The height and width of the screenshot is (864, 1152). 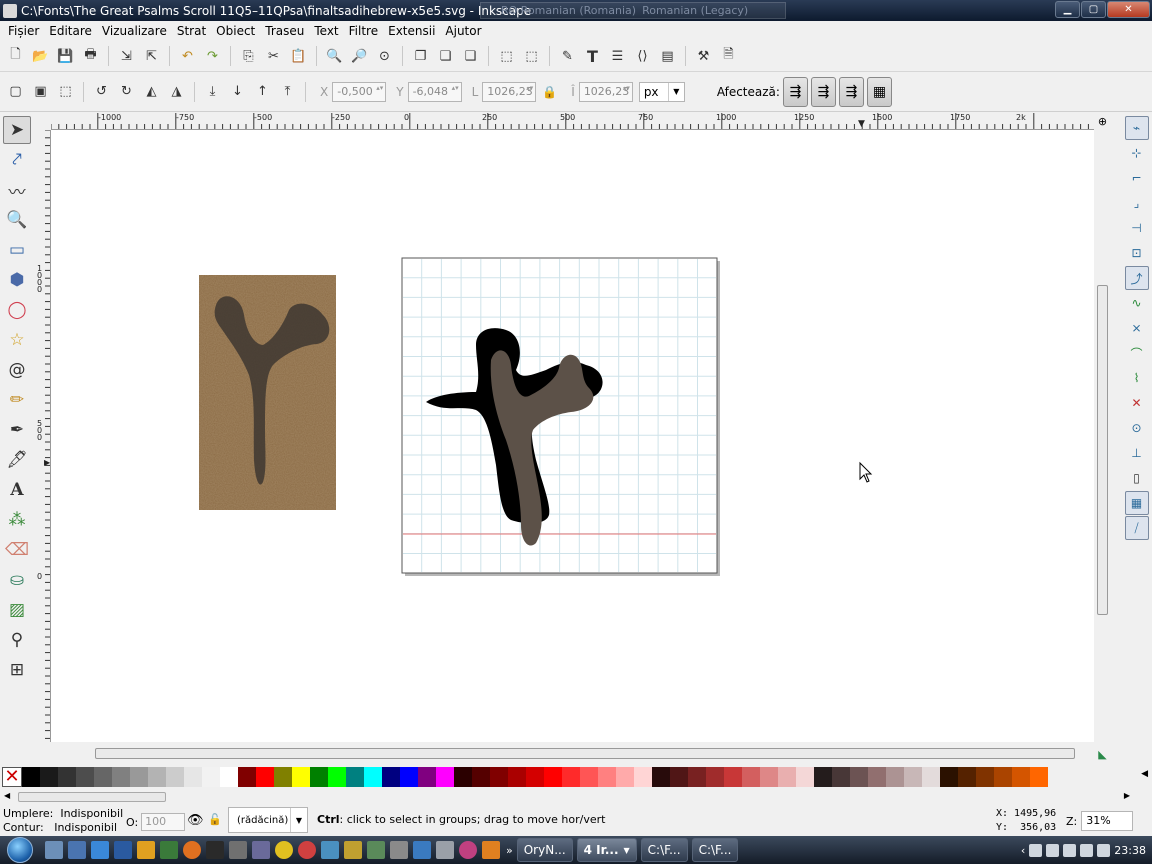 What do you see at coordinates (1130, 850) in the screenshot?
I see `clock: 23:38` at bounding box center [1130, 850].